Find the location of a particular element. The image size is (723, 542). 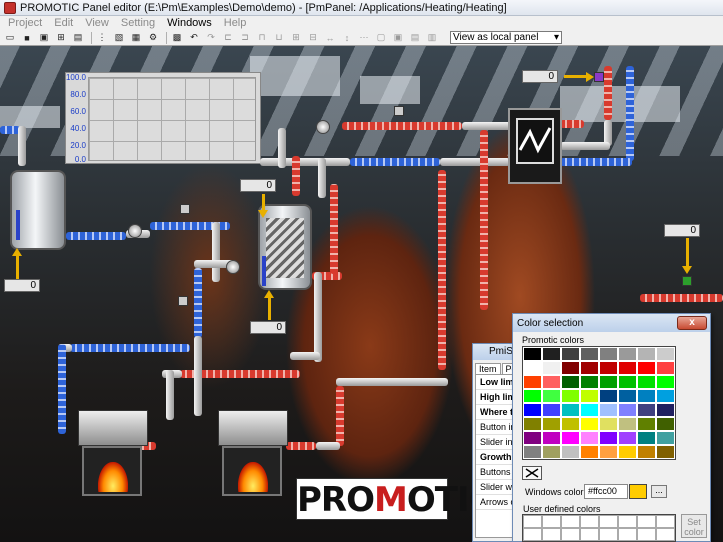

menu-windows: Windows is located at coordinates (189, 23).